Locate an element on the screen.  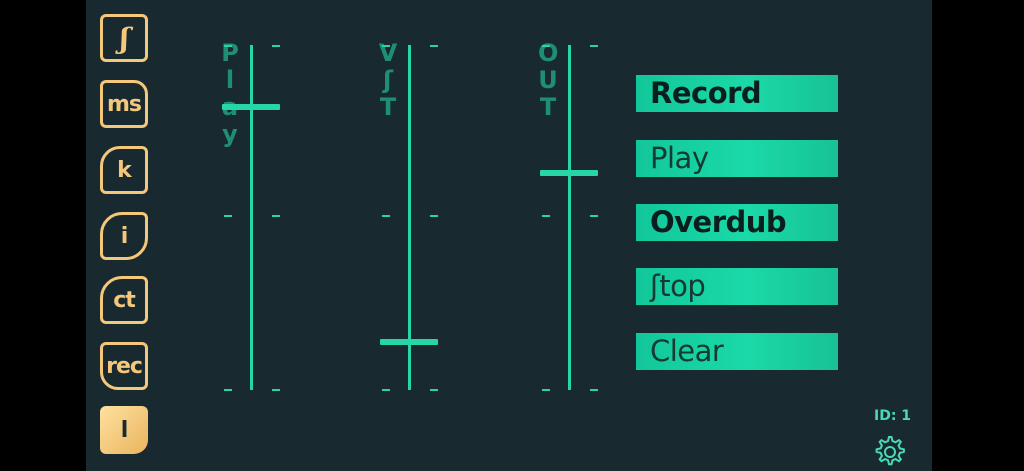
sidebar-item-label: k is located at coordinates (124, 170).